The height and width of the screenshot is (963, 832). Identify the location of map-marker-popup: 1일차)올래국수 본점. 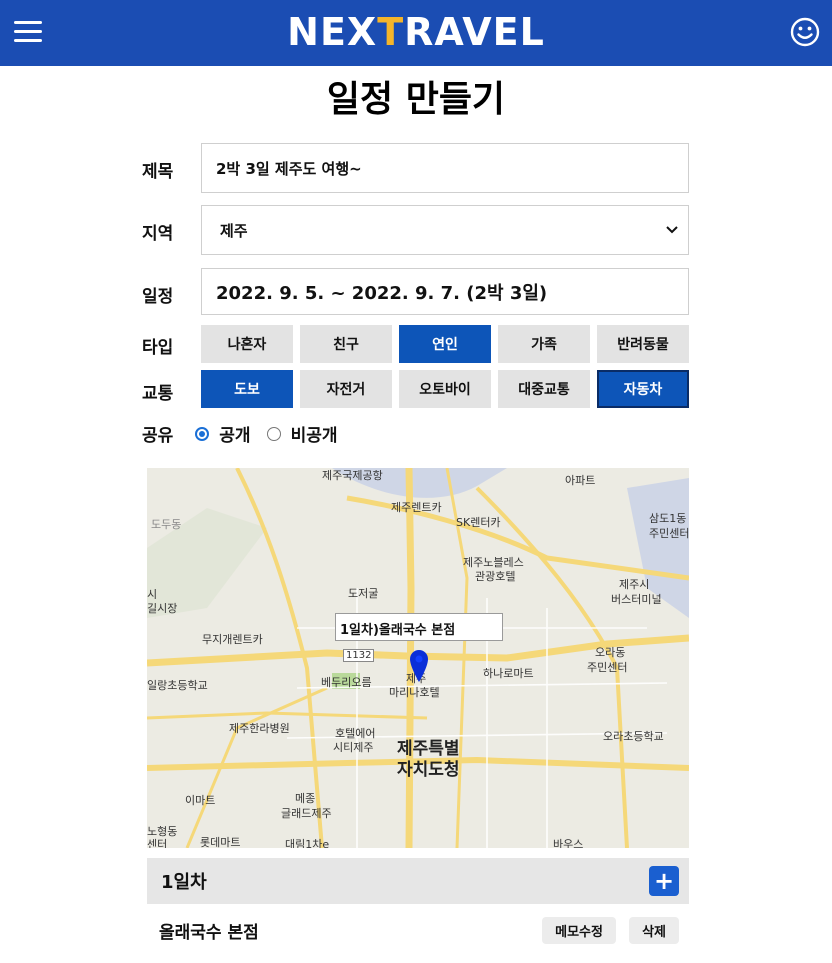
(419, 627).